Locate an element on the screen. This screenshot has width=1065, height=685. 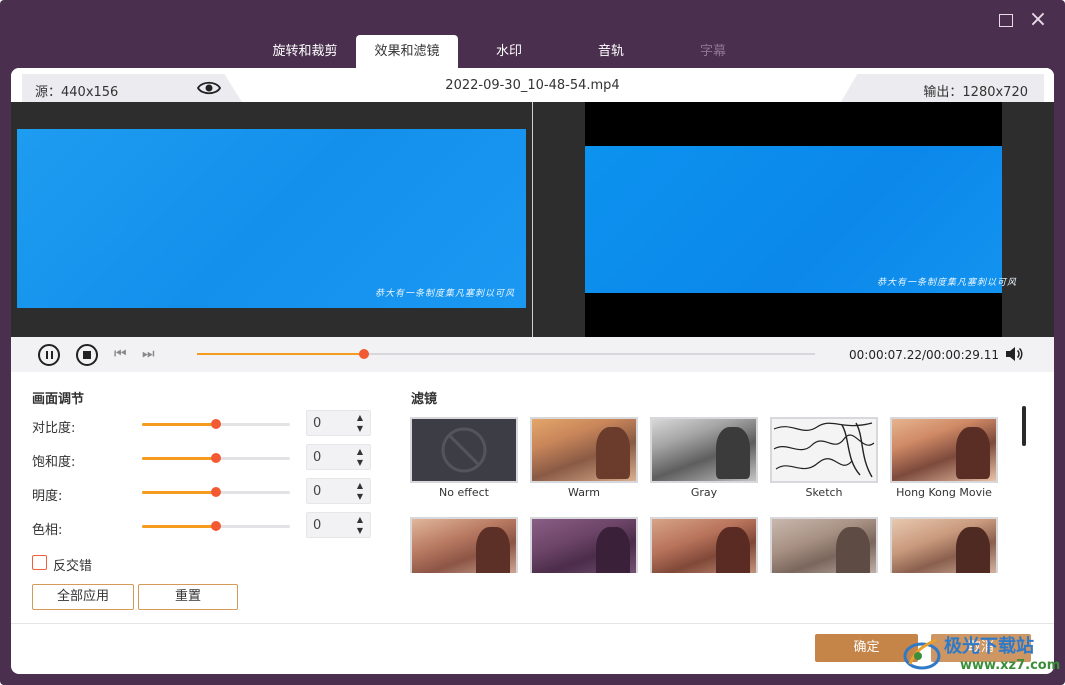
hue-slider is located at coordinates (216, 526).